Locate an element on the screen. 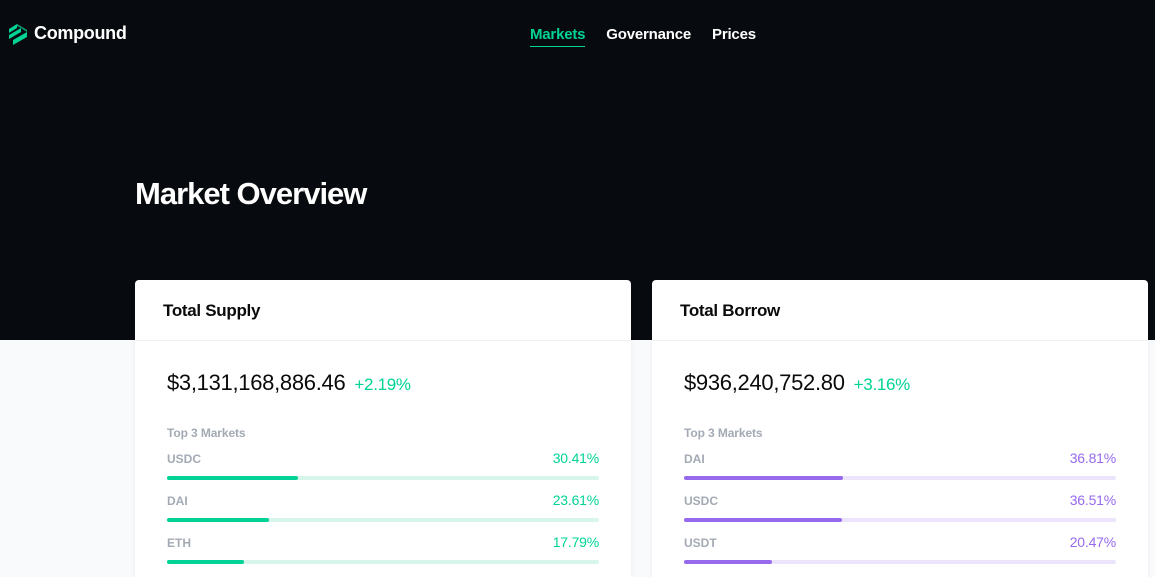 This screenshot has height=577, width=1155. compound-logo-icon is located at coordinates (18, 34).